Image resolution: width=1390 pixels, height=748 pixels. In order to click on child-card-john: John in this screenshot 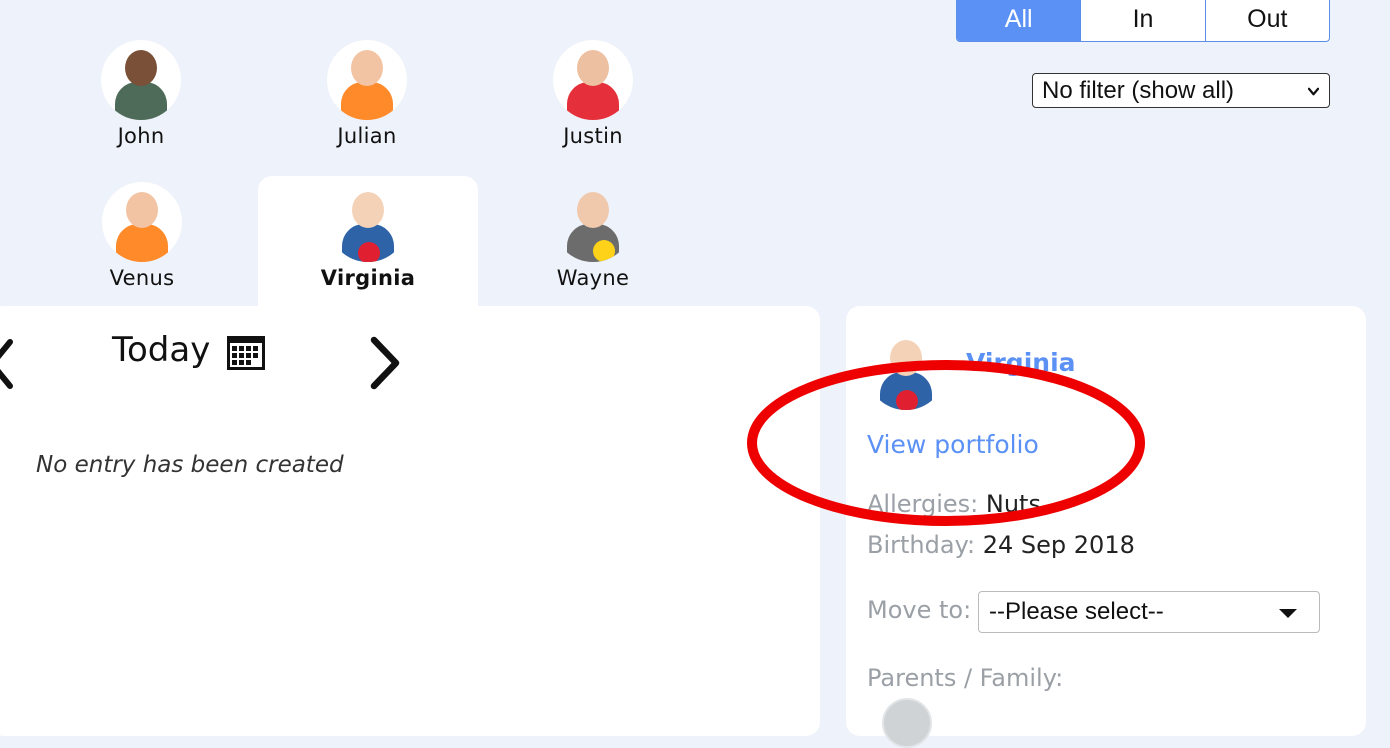, I will do `click(141, 94)`.